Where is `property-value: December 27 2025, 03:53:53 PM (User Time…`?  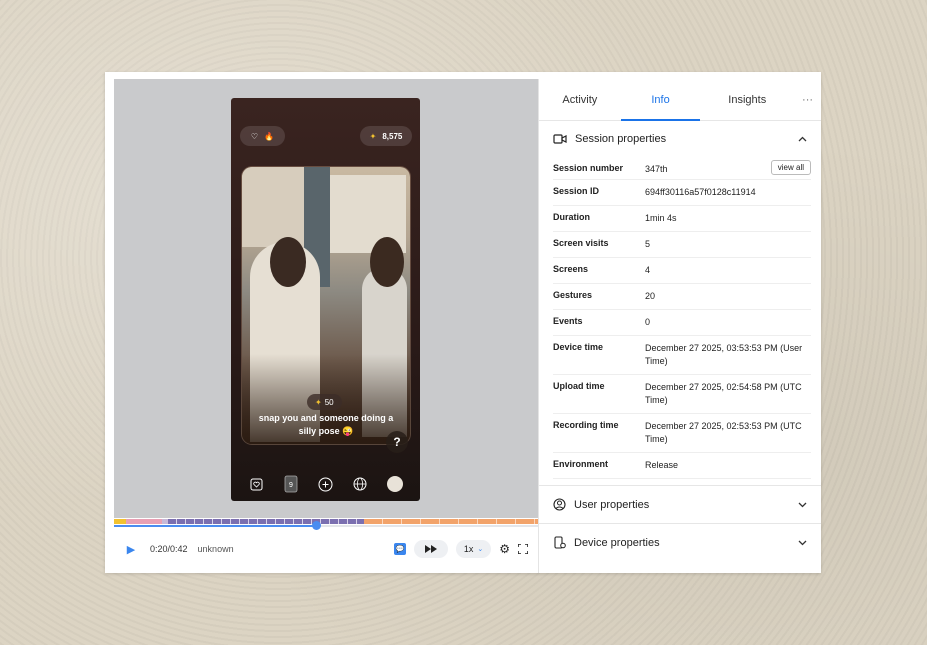
property-value: December 27 2025, 03:53:53 PM (User Time… is located at coordinates (724, 354).